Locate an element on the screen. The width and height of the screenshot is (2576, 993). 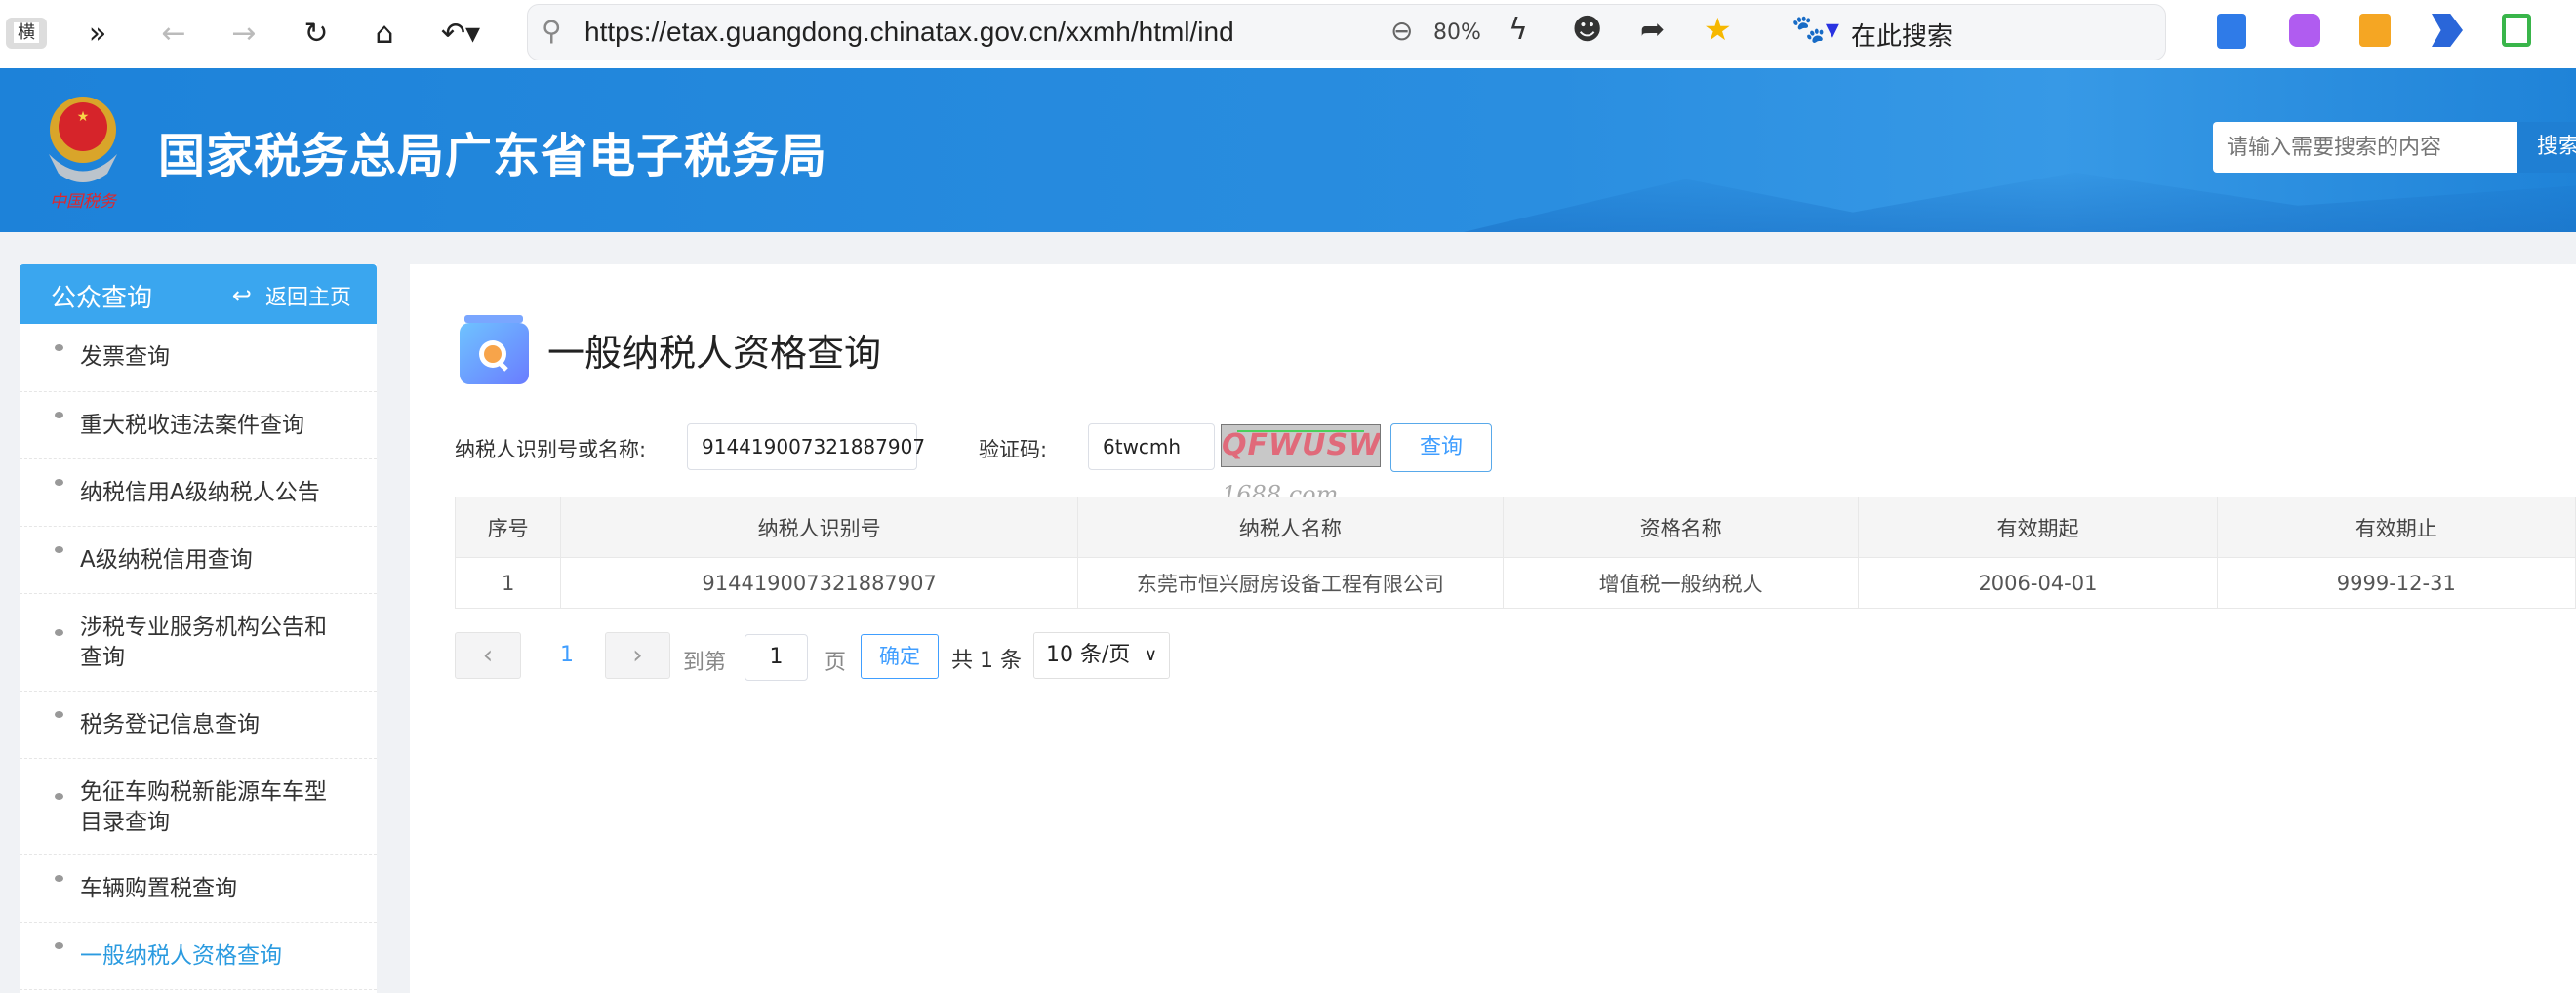
col-taxpayer-id: 纳税人识别号 is located at coordinates (819, 527).